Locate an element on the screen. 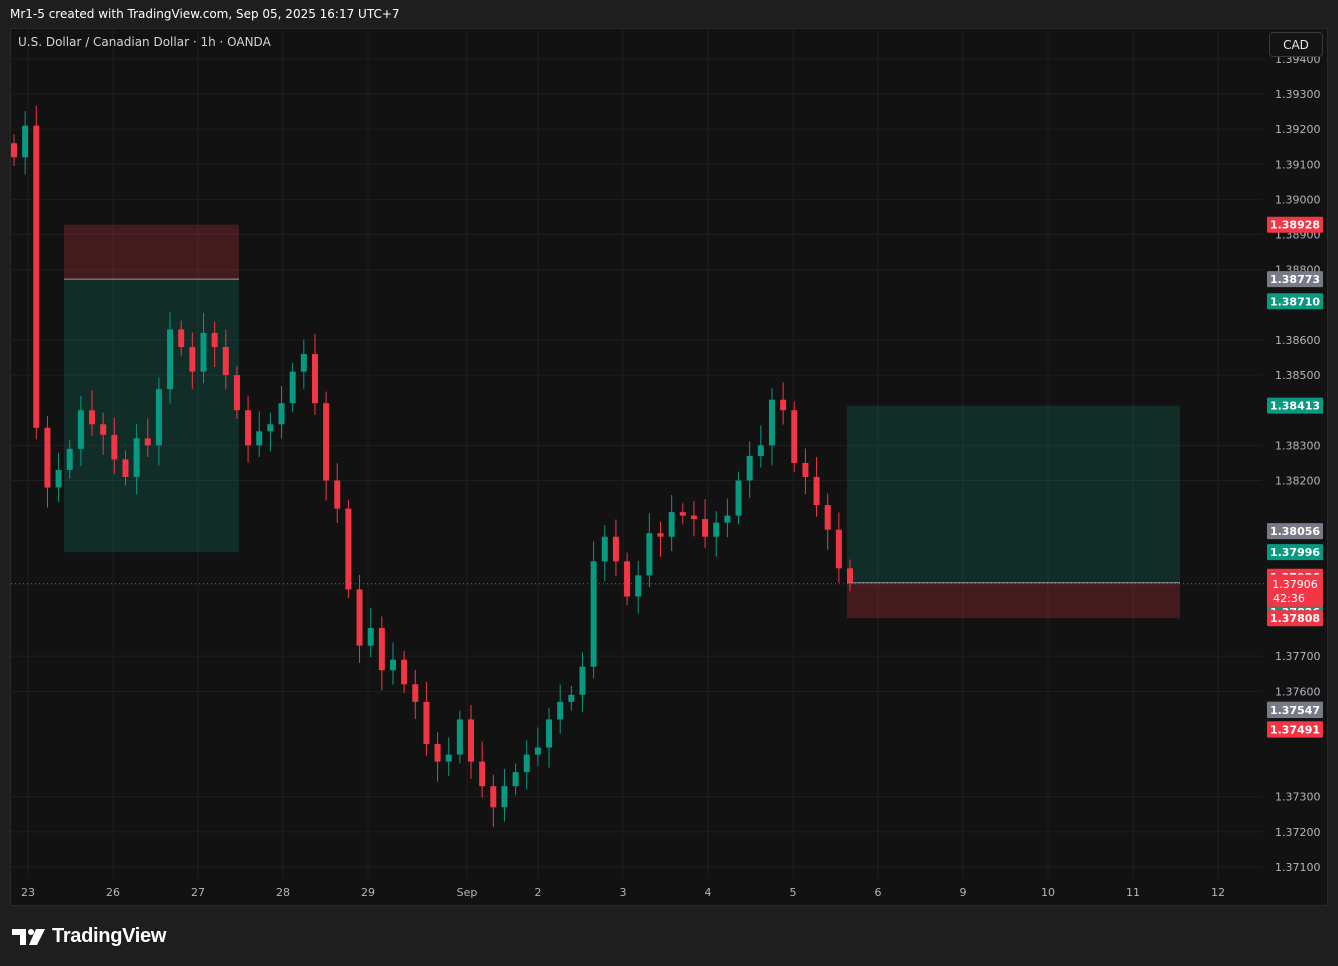 This screenshot has width=1338, height=966. x-tick-label: 5 is located at coordinates (793, 892).